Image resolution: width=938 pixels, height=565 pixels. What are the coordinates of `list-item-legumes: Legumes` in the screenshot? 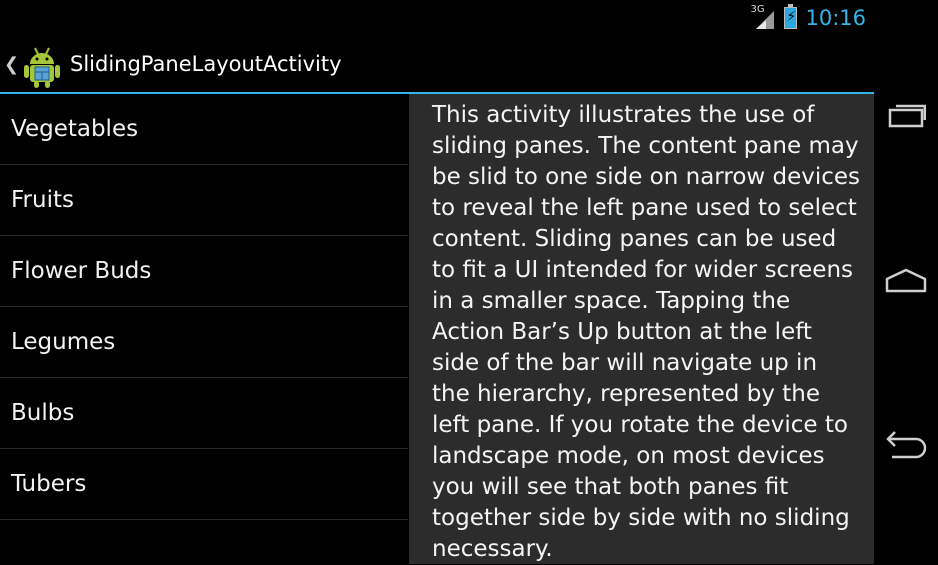 It's located at (204, 342).